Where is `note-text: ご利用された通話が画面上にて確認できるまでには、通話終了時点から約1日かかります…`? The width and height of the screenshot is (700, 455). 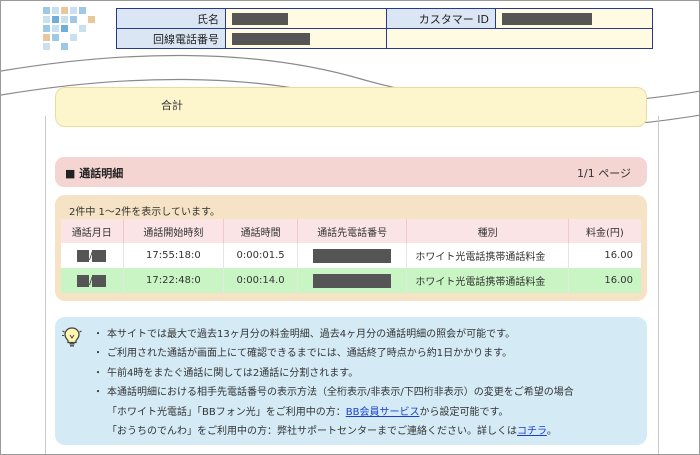 note-text: ご利用された通話が画面上にて確認できるまでには、通話終了時点から約1日かかります… is located at coordinates (310, 354).